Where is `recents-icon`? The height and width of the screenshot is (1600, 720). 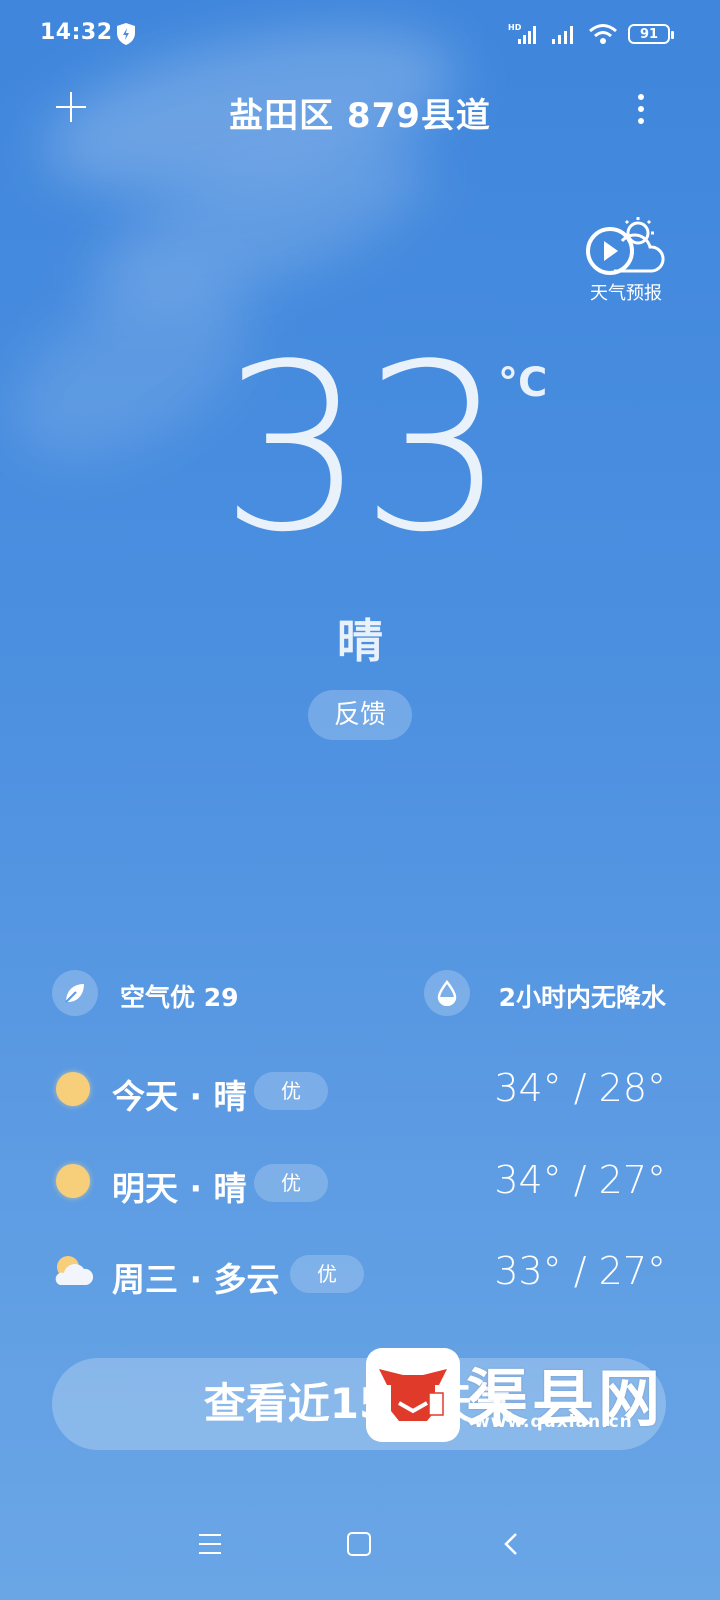 recents-icon is located at coordinates (210, 1545).